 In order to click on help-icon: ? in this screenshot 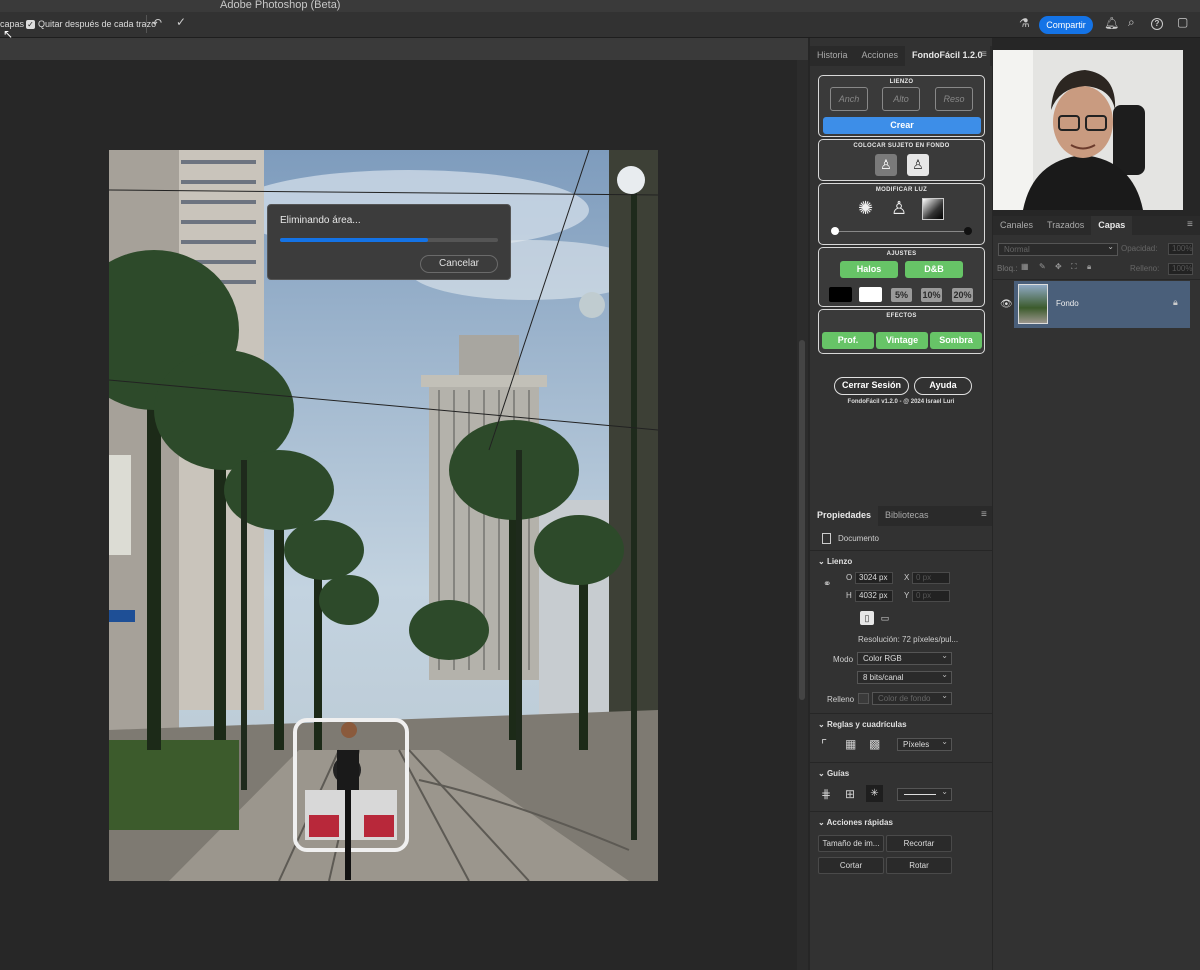, I will do `click(1157, 24)`.